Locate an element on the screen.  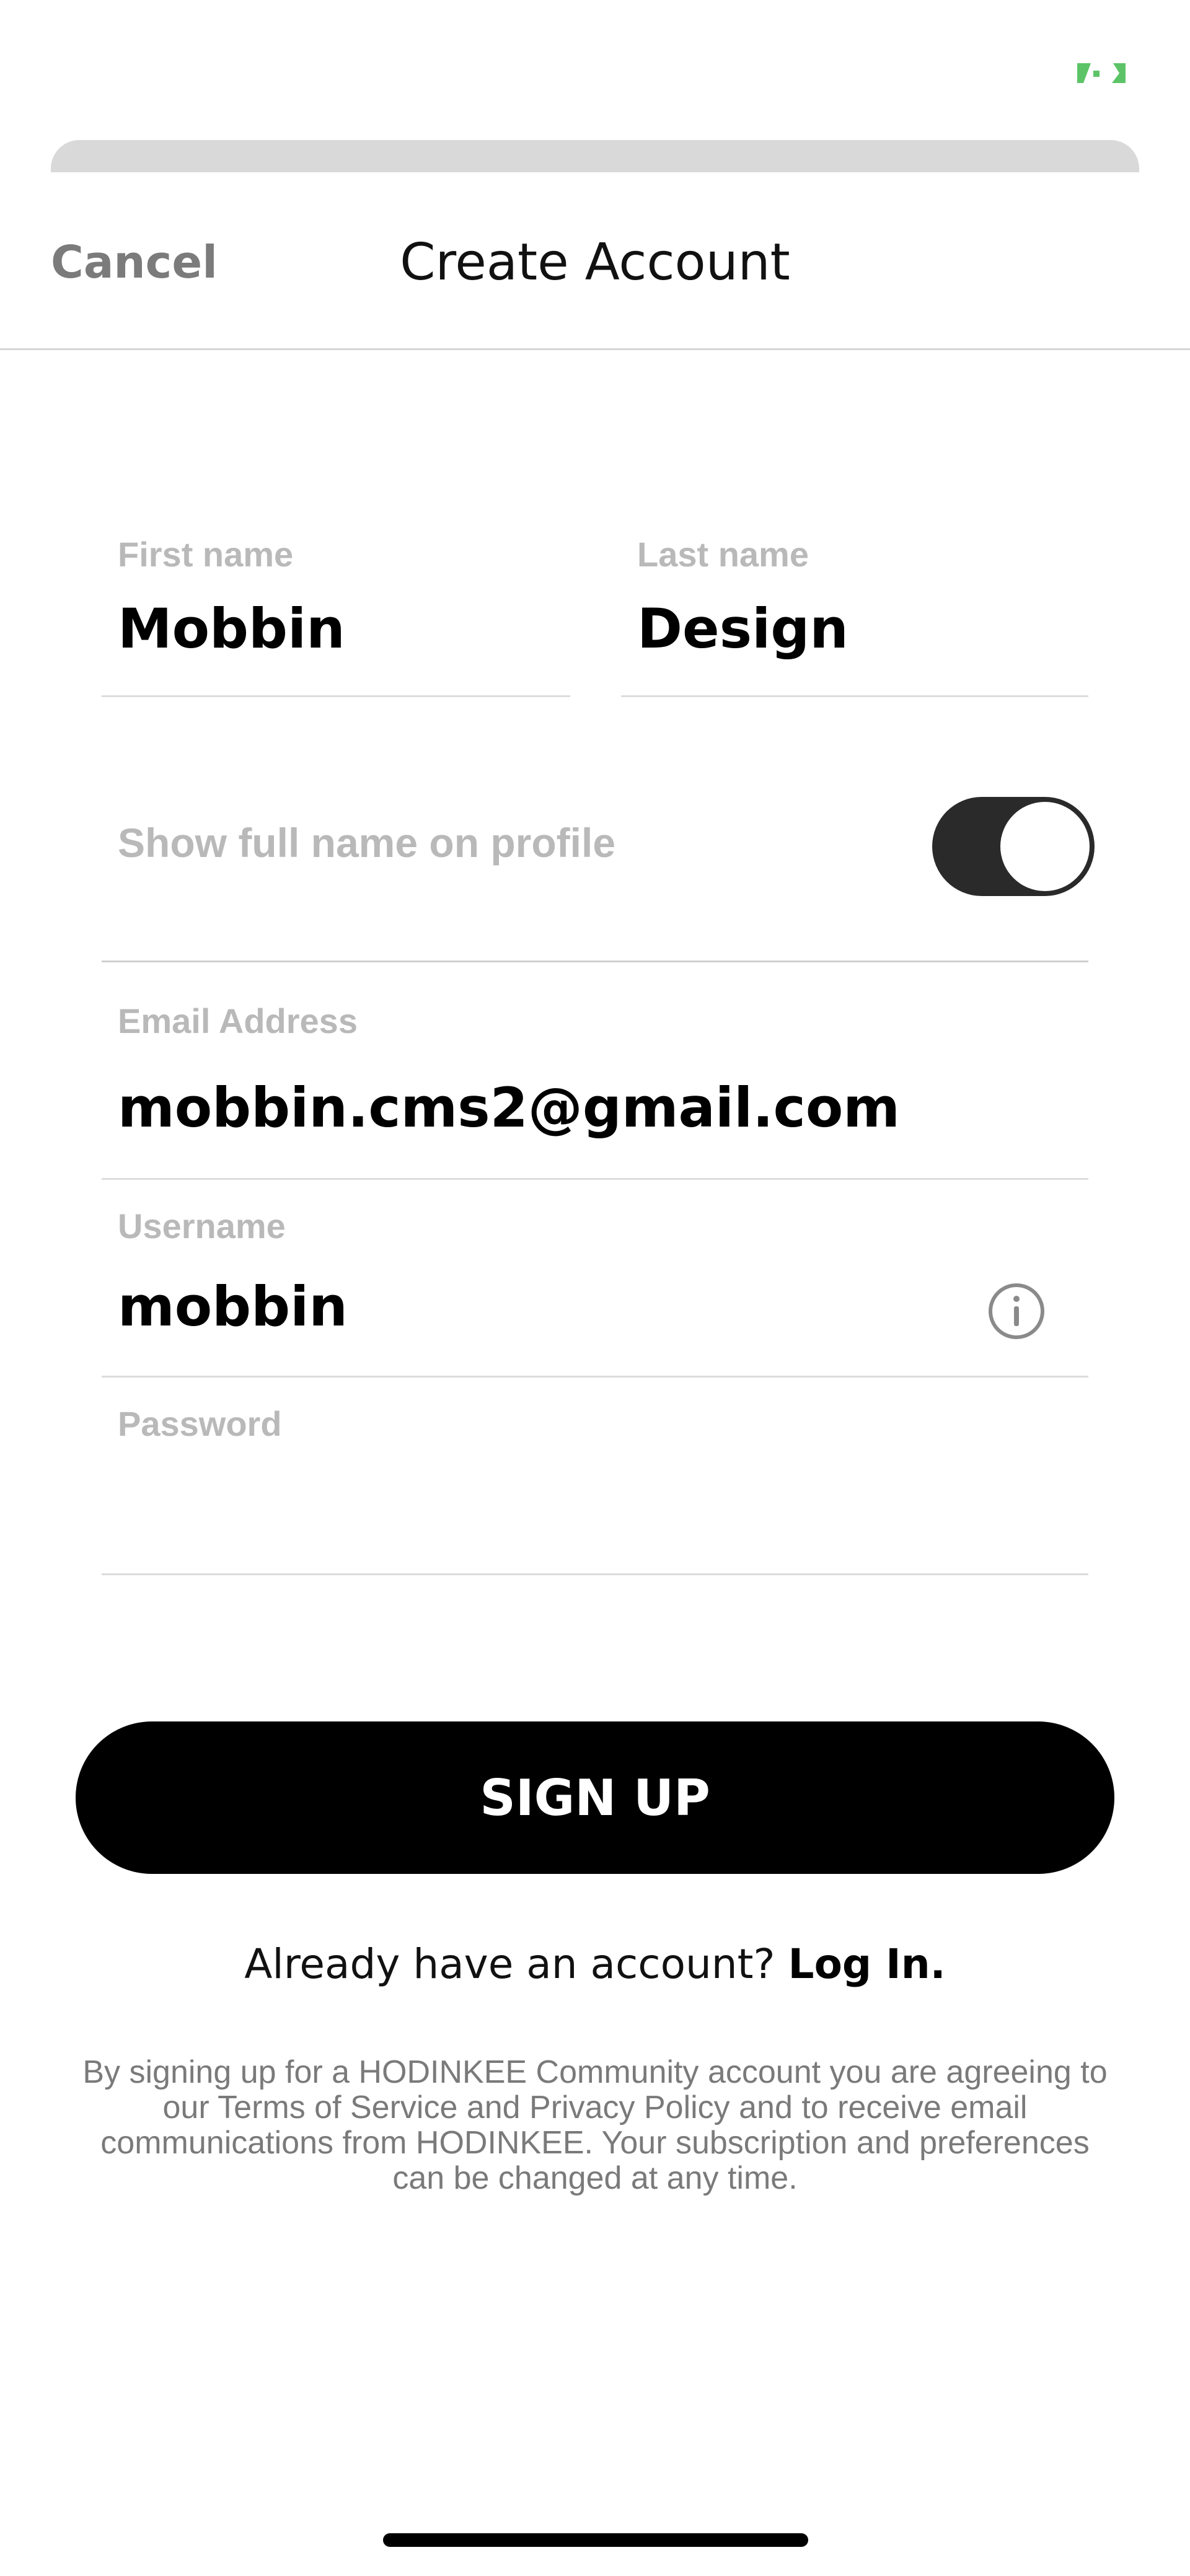
username-label: Username is located at coordinates (202, 1227).